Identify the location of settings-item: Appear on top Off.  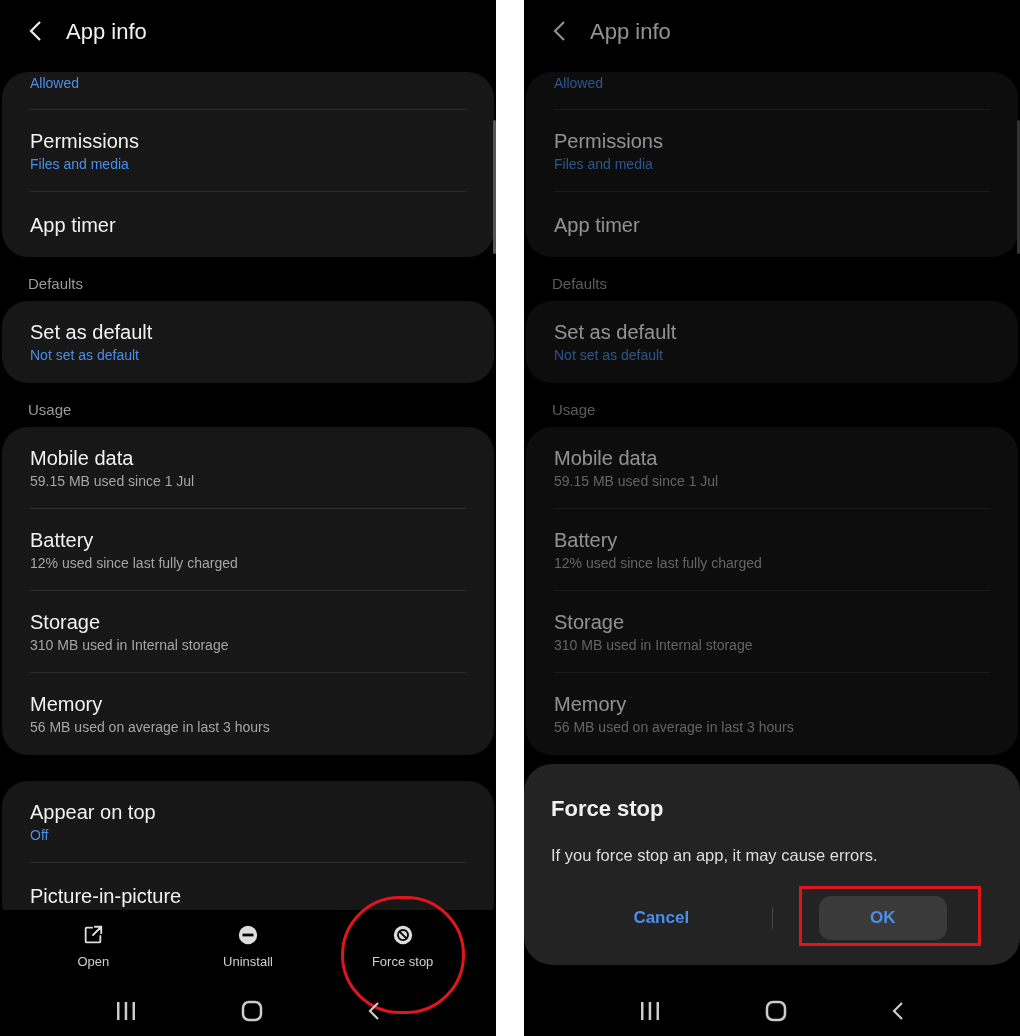
(248, 822).